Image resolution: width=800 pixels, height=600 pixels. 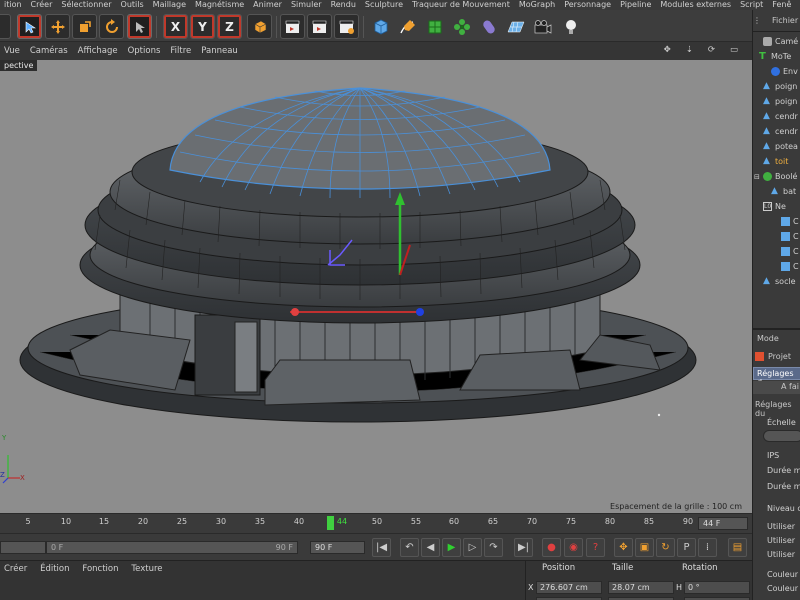 What do you see at coordinates (84, 26) in the screenshot?
I see `scale-tool-button` at bounding box center [84, 26].